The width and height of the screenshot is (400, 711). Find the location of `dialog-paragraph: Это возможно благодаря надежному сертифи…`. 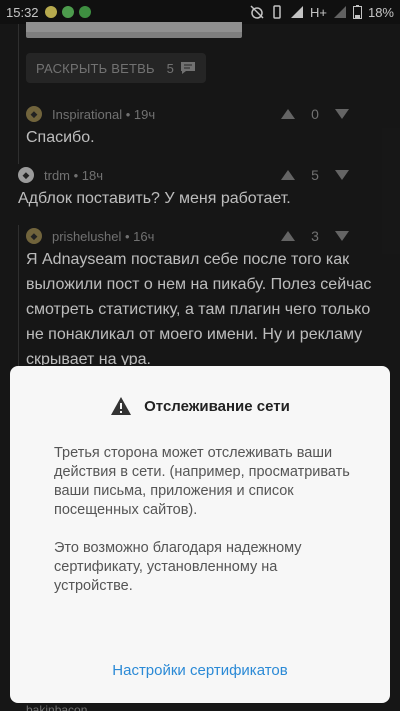

dialog-paragraph: Это возможно благодаря надежному сертифи… is located at coordinates (178, 567).